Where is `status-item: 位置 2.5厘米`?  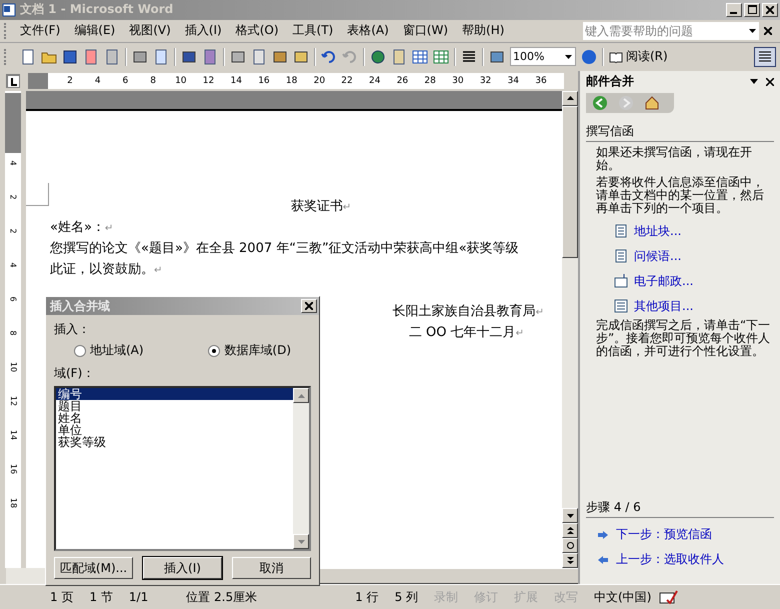 status-item: 位置 2.5厘米 is located at coordinates (221, 597).